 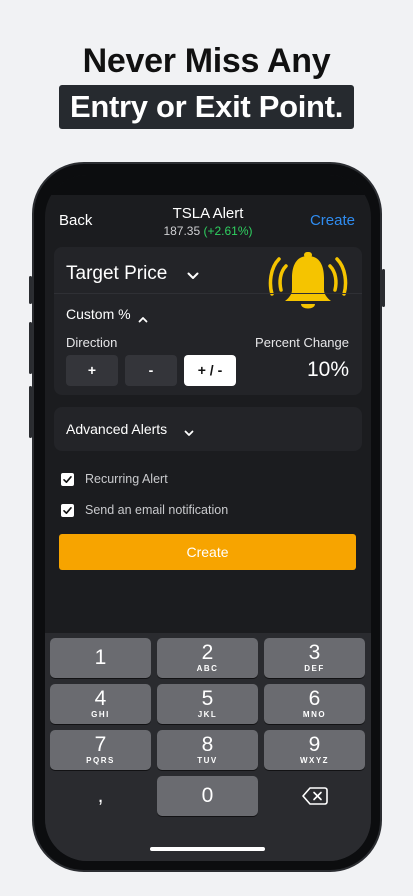 I want to click on create-alert-button: Create, so click(x=207, y=552).